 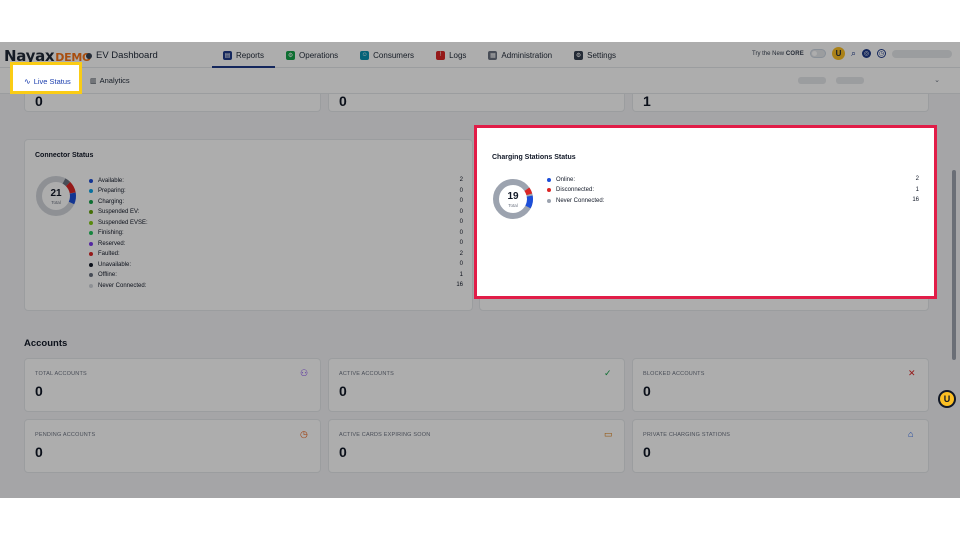 What do you see at coordinates (291, 55) in the screenshot?
I see `operations-icon: ⚙` at bounding box center [291, 55].